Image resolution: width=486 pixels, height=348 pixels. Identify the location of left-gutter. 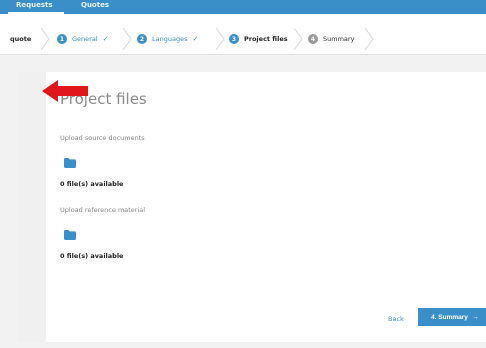
(32, 207).